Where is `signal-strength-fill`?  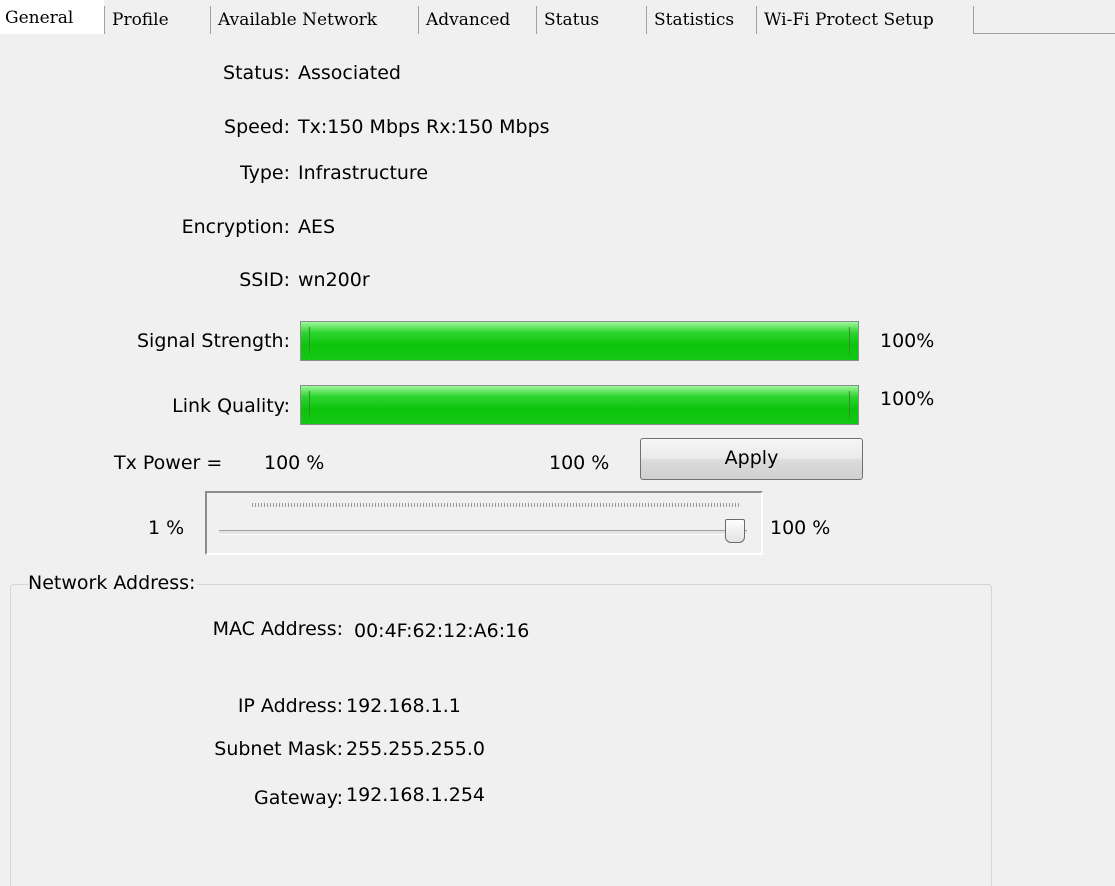
signal-strength-fill is located at coordinates (579, 341).